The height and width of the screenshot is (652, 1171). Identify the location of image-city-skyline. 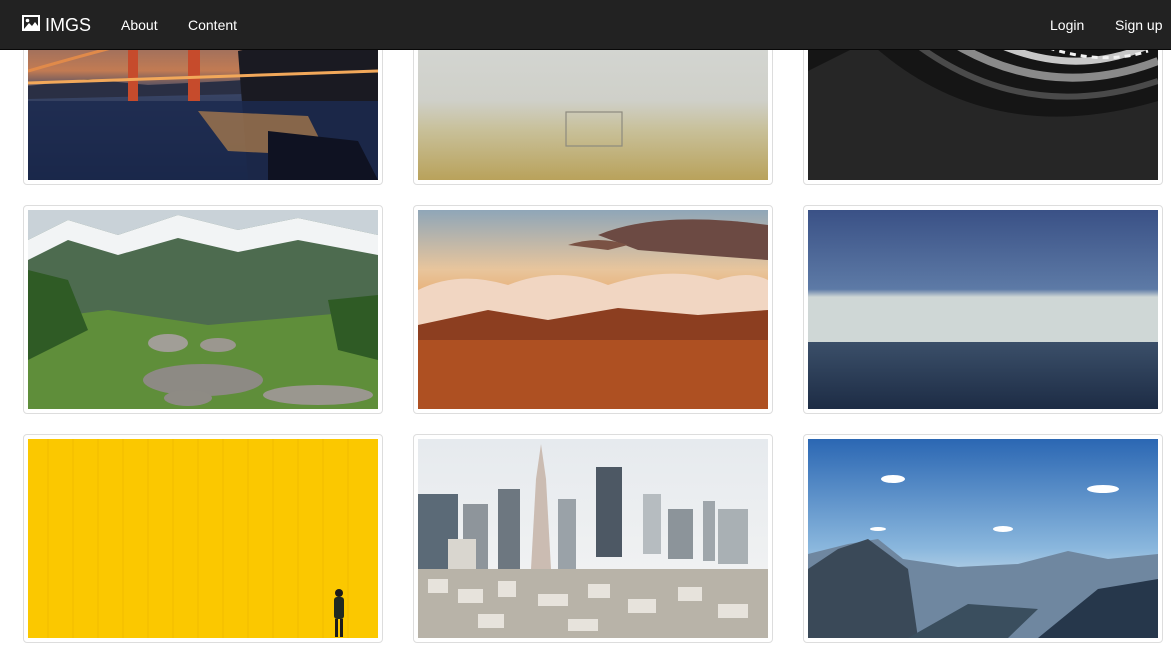
(593, 538).